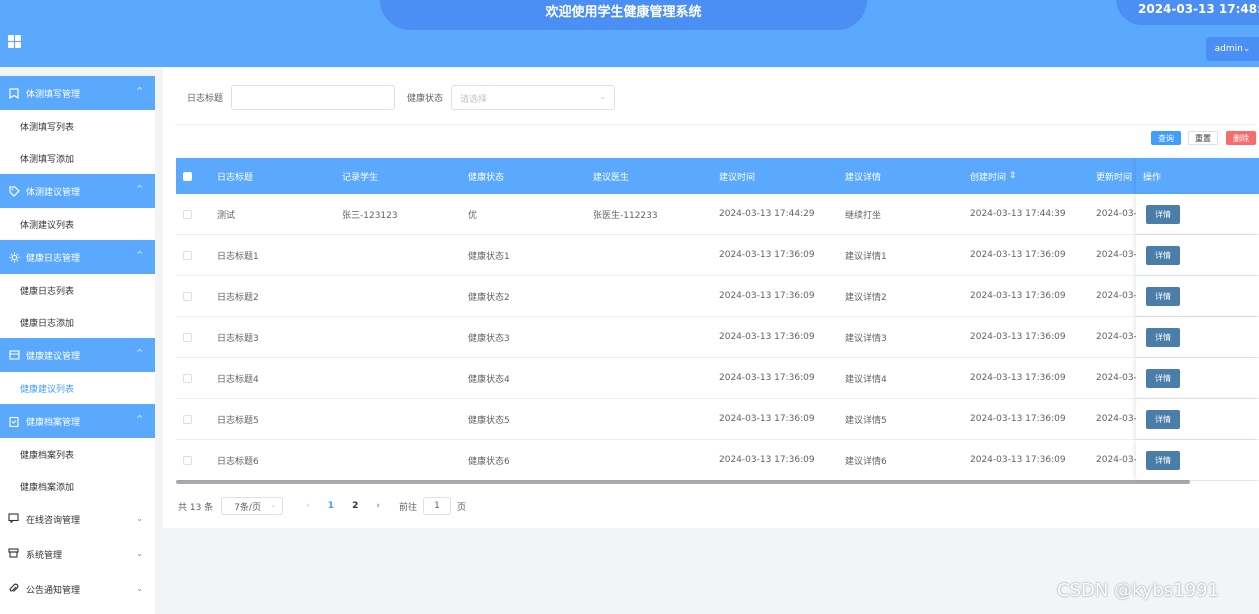 Image resolution: width=1259 pixels, height=614 pixels. Describe the element at coordinates (53, 591) in the screenshot. I see `sidebar-group-label: 公告通知管理` at that location.